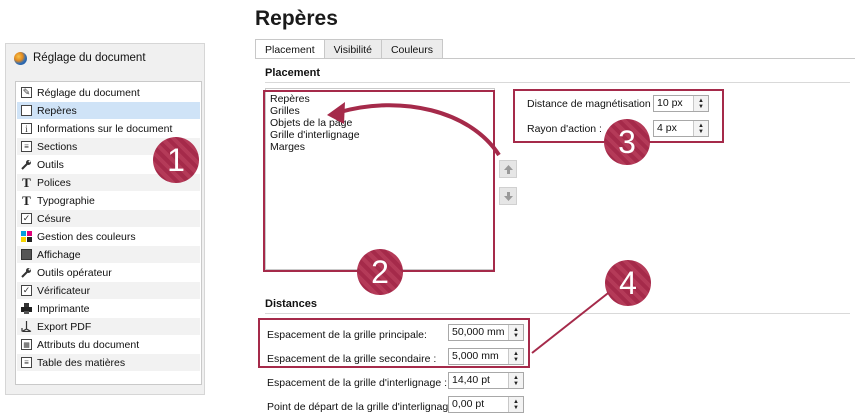 This screenshot has height=420, width=860. Describe the element at coordinates (628, 283) in the screenshot. I see `callout-badge-4: 4` at that location.